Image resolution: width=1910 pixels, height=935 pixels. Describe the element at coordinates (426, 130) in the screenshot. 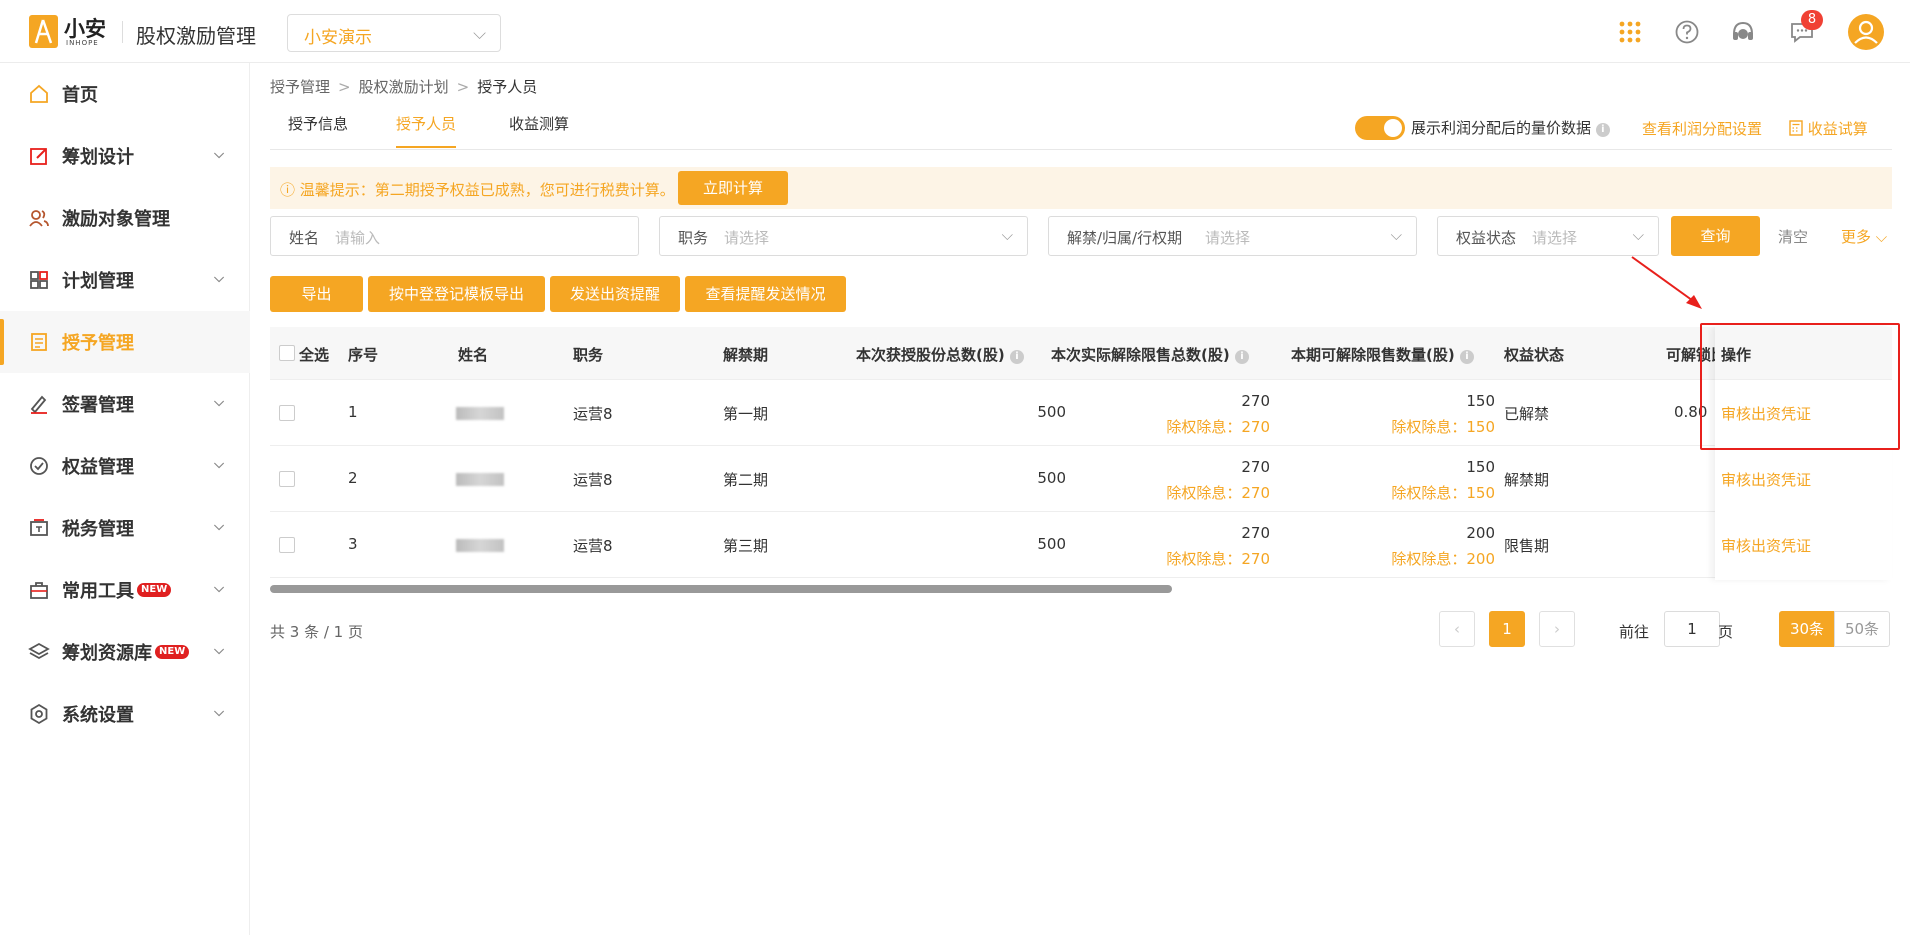

I see `tab-grantees: 授予人员` at that location.